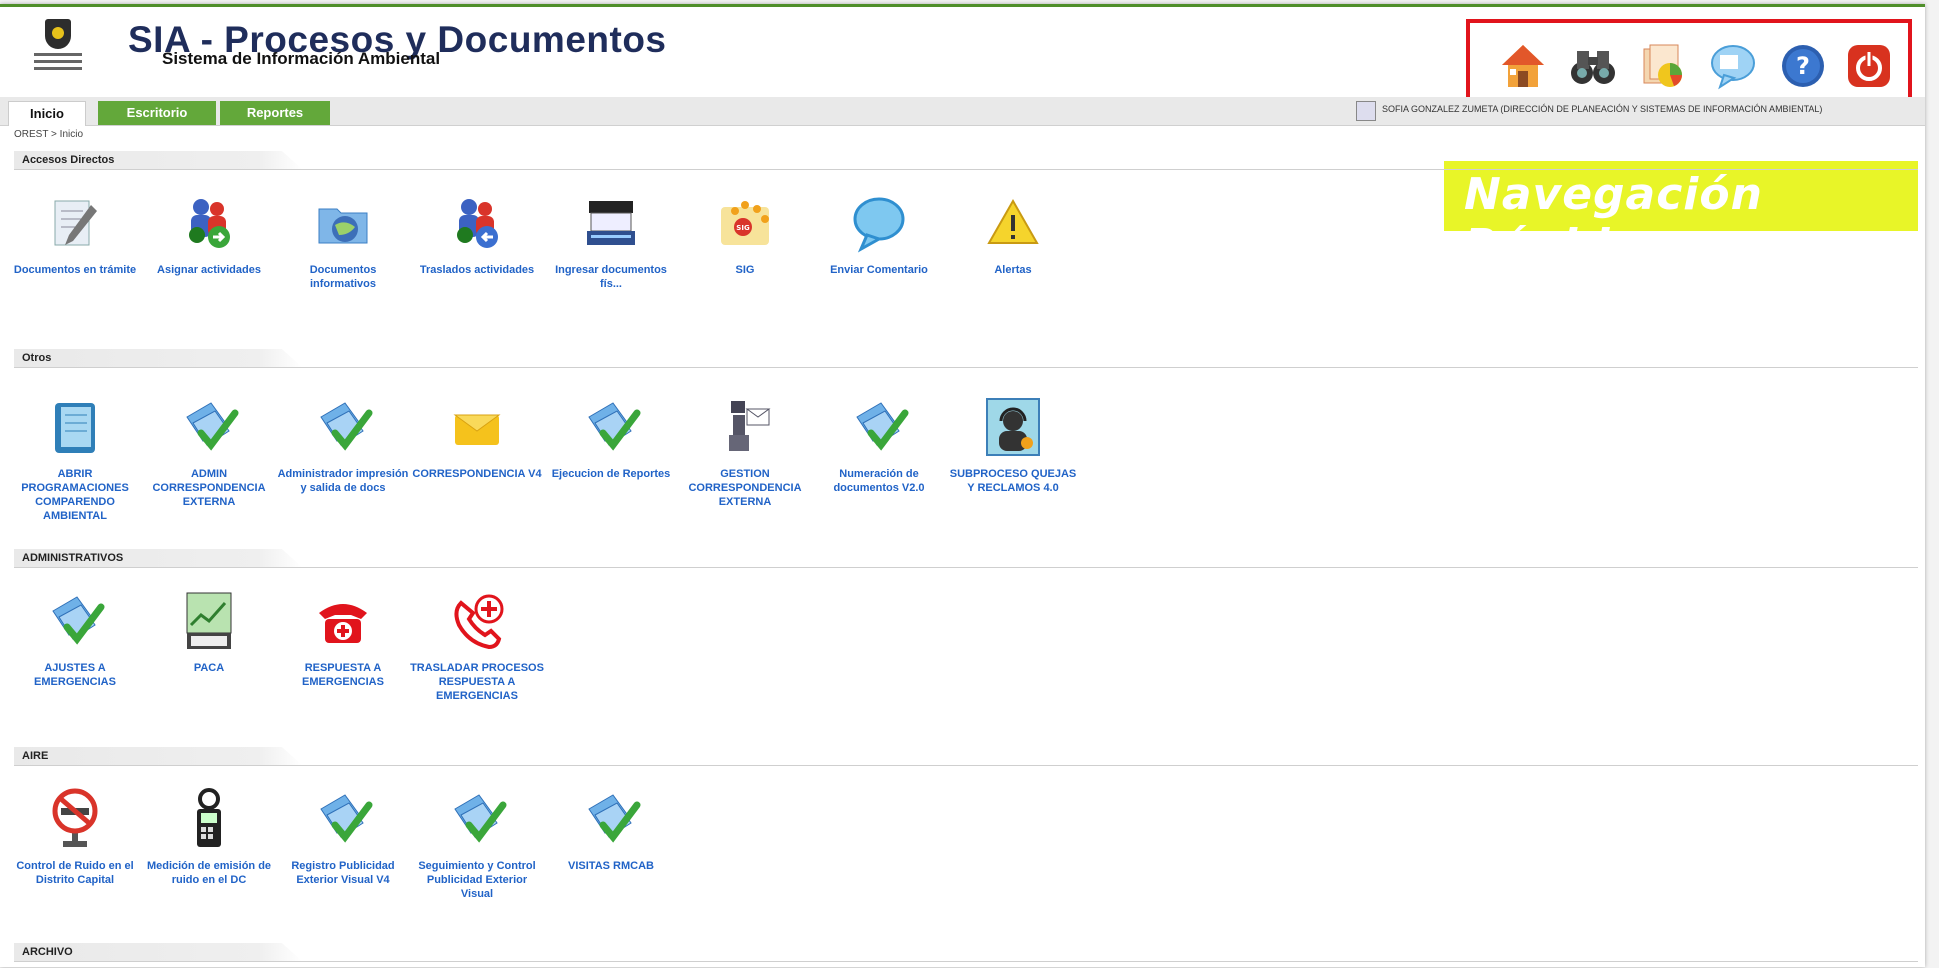 The height and width of the screenshot is (968, 1939). What do you see at coordinates (158, 756) in the screenshot?
I see `section-title: AIRE` at bounding box center [158, 756].